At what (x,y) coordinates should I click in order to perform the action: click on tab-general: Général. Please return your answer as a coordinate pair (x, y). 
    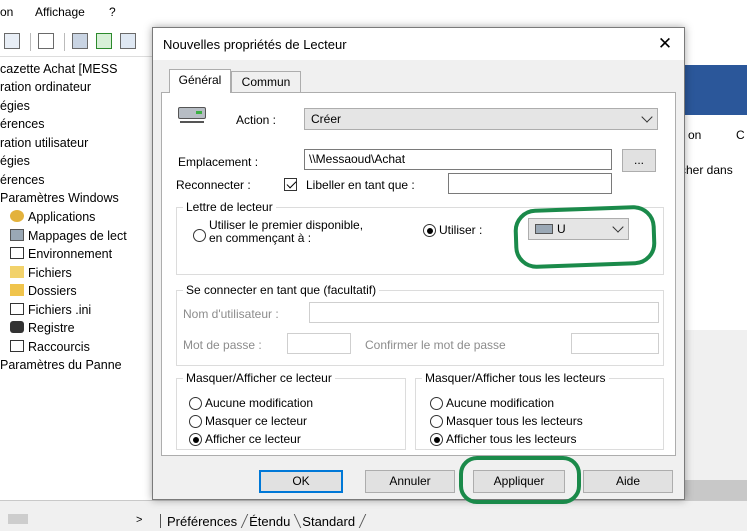
    Looking at the image, I should click on (200, 81).